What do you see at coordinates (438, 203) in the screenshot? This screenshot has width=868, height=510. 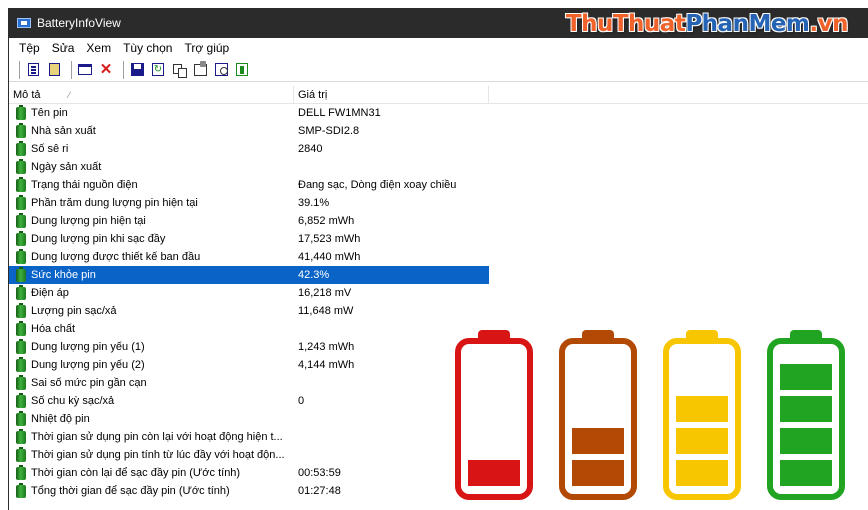 I see `list-row: Phần trăm dung lượng pin hiện tại 39.1%` at bounding box center [438, 203].